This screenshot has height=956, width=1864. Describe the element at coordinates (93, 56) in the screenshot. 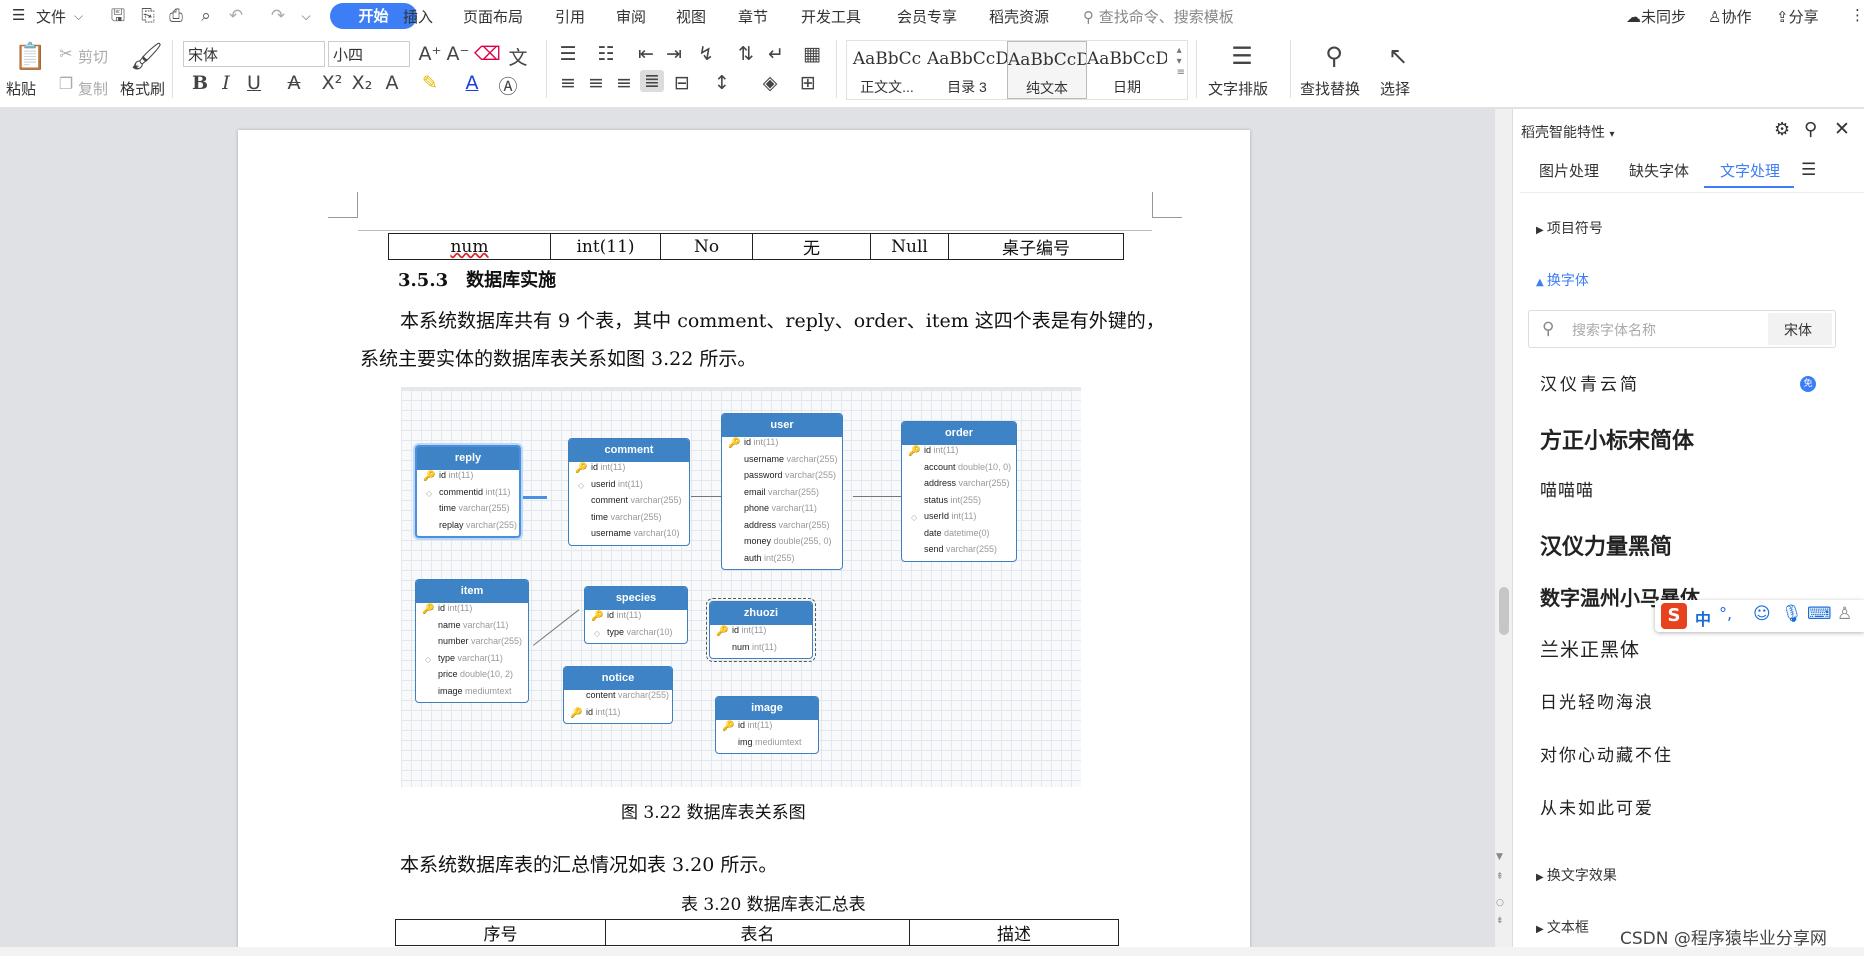

I see `cut-button: 剪切` at that location.